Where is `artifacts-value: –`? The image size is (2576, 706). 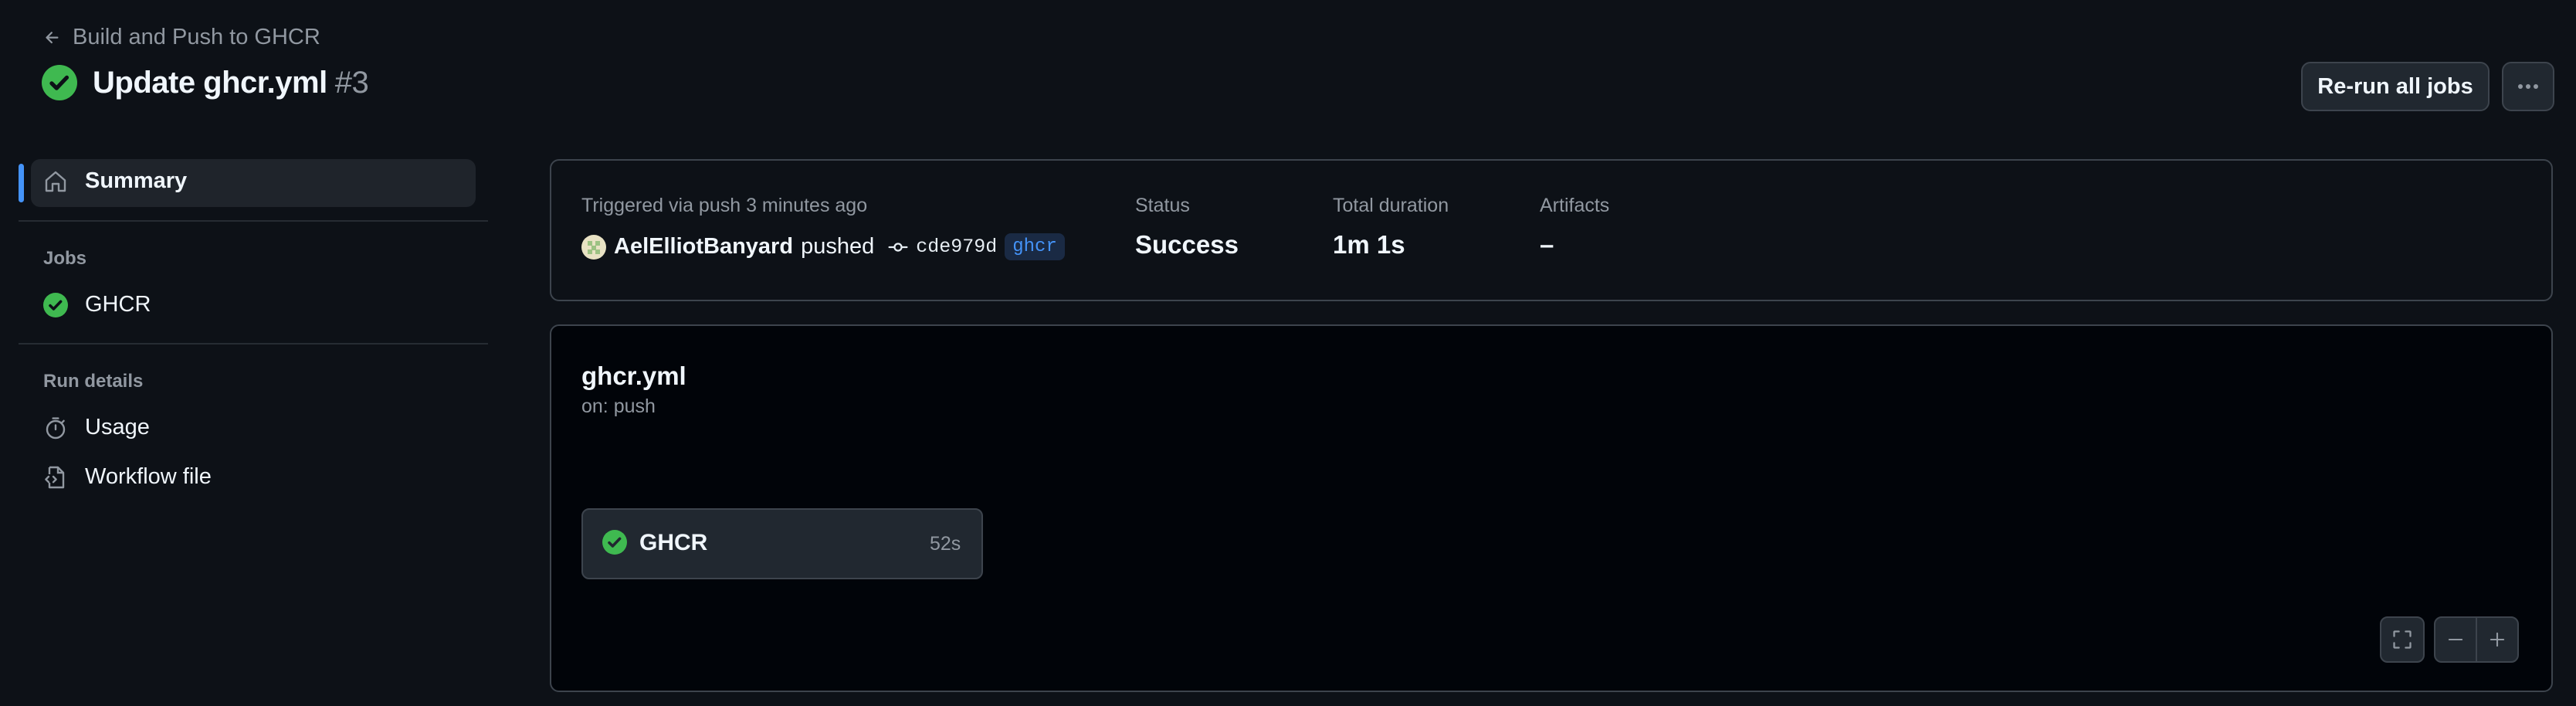 artifacts-value: – is located at coordinates (1547, 244).